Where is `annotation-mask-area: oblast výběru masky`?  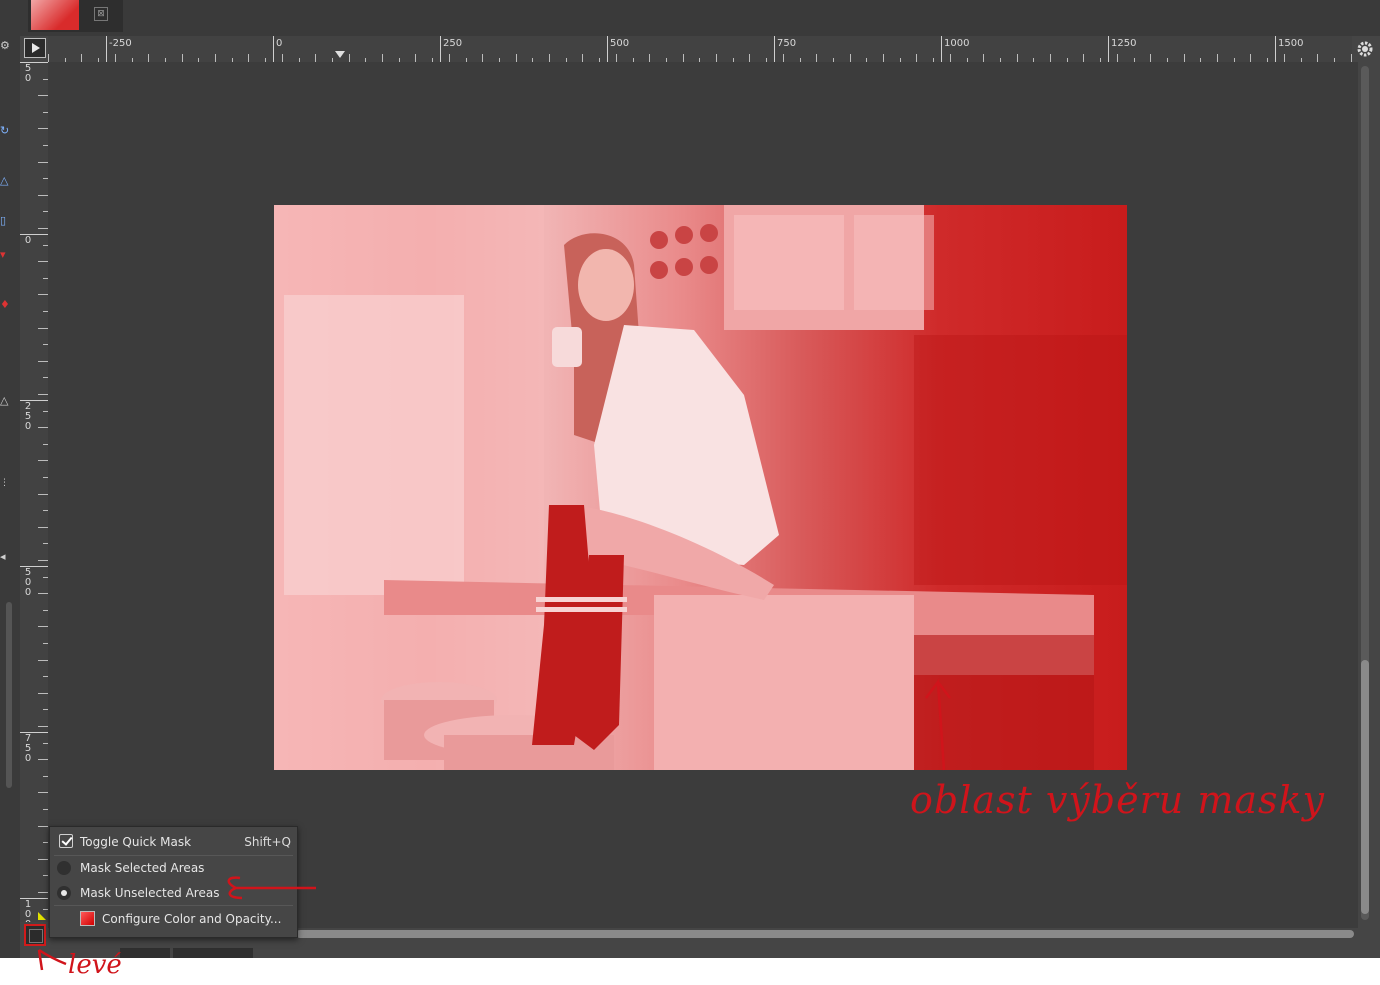
annotation-mask-area: oblast výběru masky is located at coordinates (1118, 800).